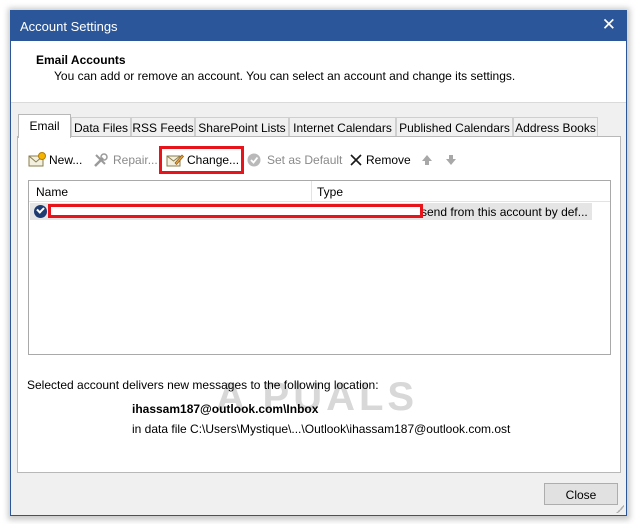 The image size is (636, 524). Describe the element at coordinates (454, 127) in the screenshot. I see `tab-published-calendars: Published Calendars` at that location.